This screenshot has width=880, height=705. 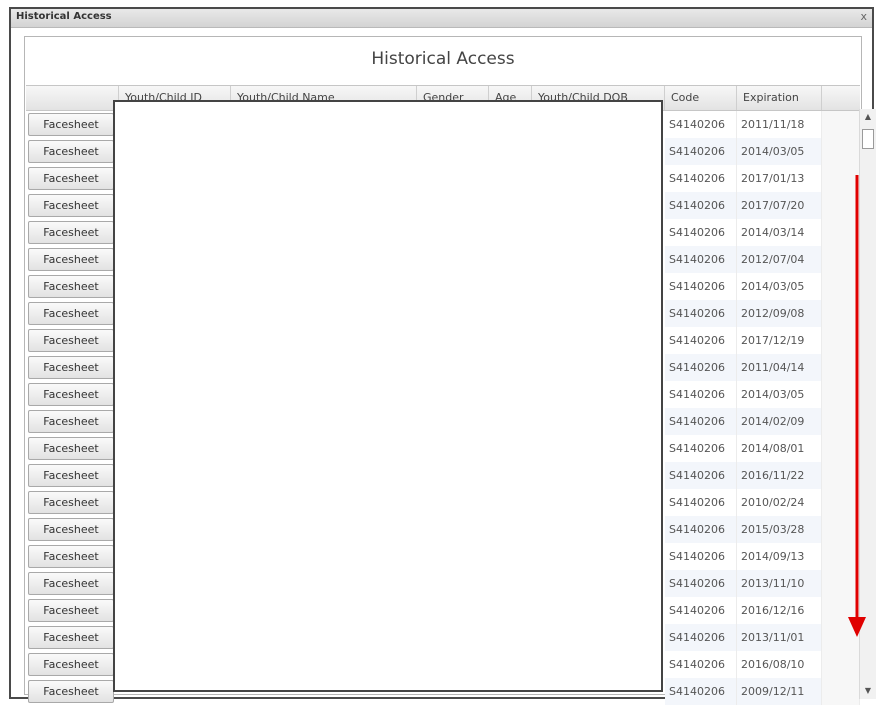 I want to click on expiration-cell: 2016/11/22, so click(x=779, y=475).